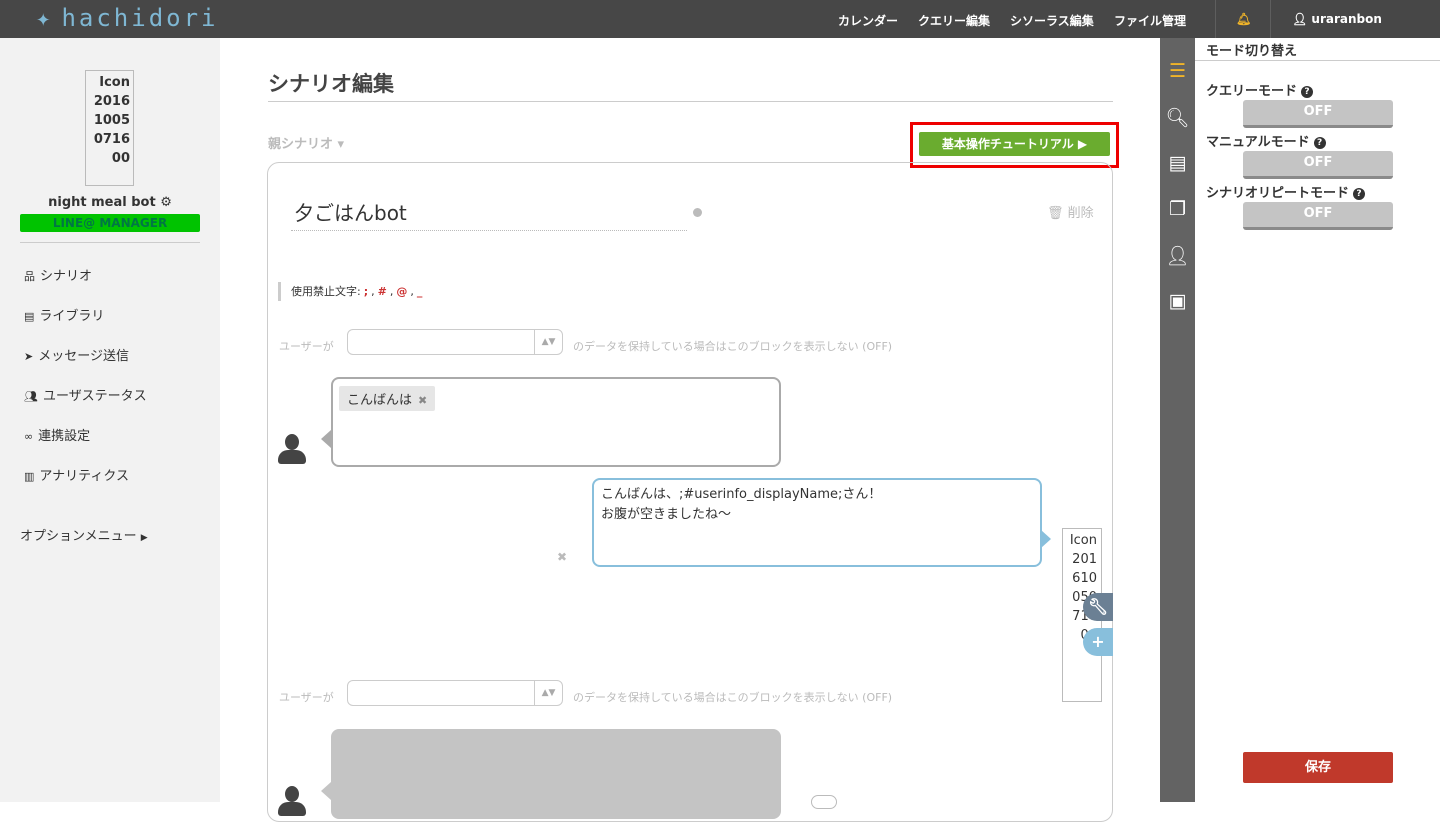  What do you see at coordinates (331, 84) in the screenshot?
I see `page-title: シナリオ編集` at bounding box center [331, 84].